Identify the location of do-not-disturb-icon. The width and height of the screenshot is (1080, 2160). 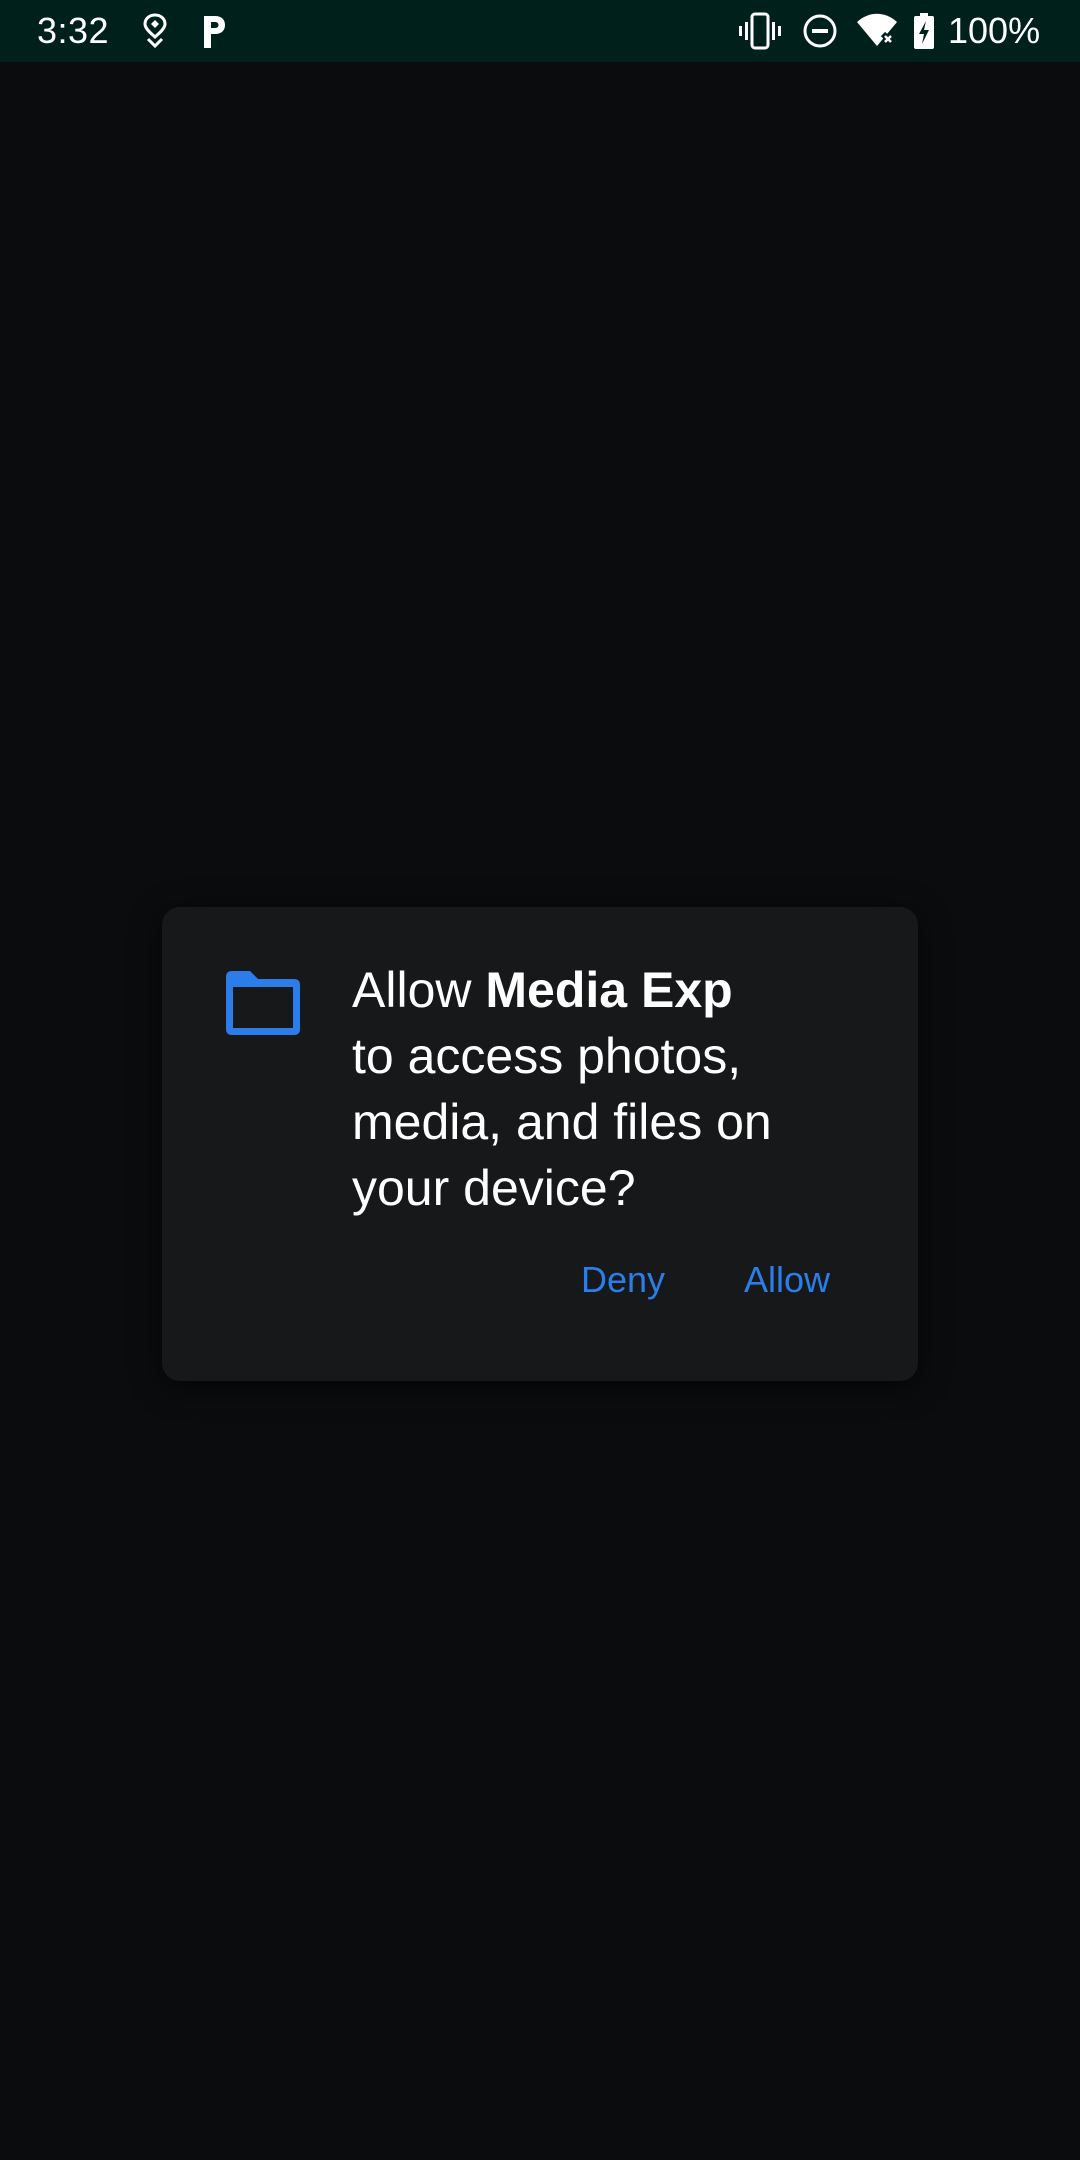
(820, 31).